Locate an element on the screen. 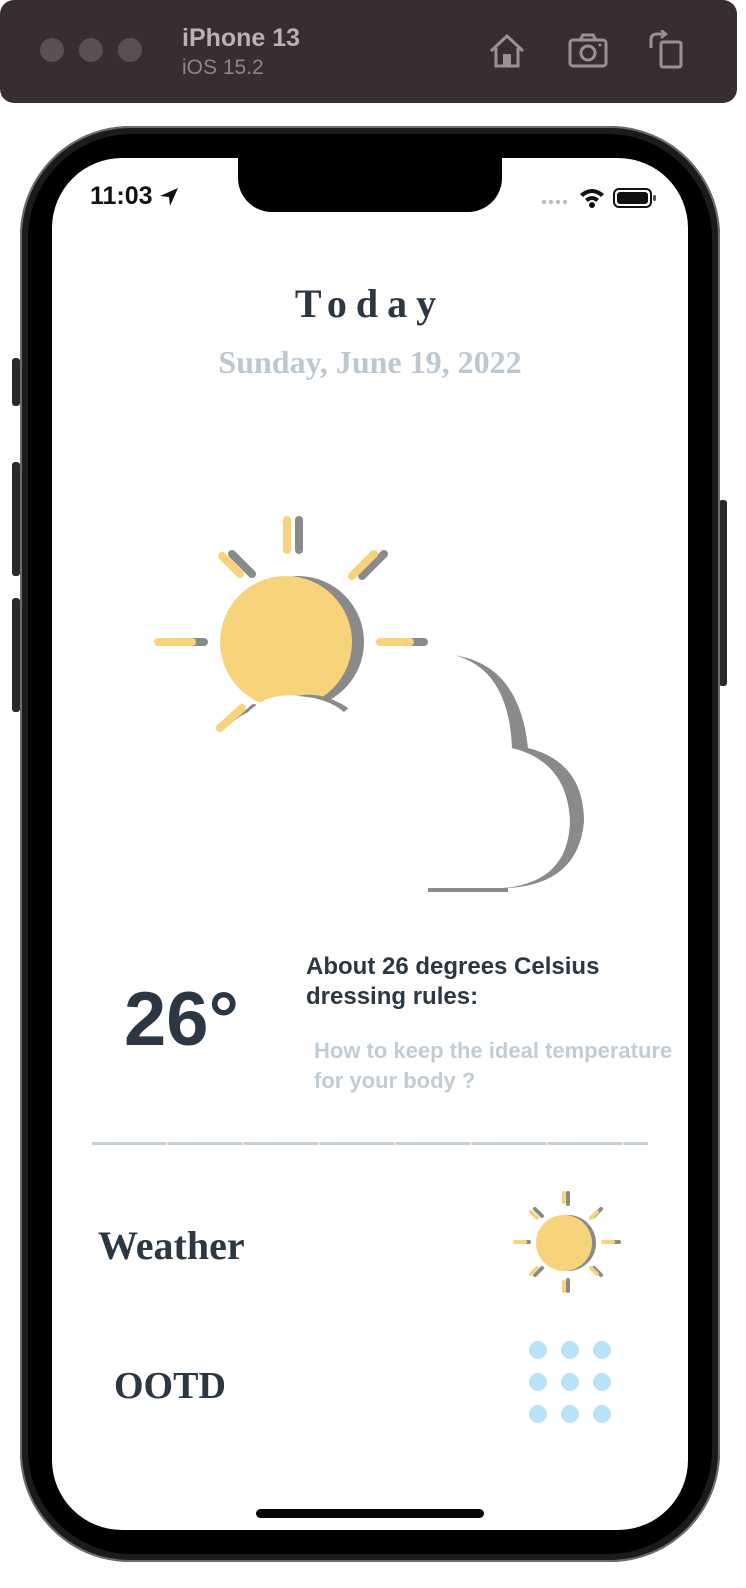  status-indicators is located at coordinates (598, 198).